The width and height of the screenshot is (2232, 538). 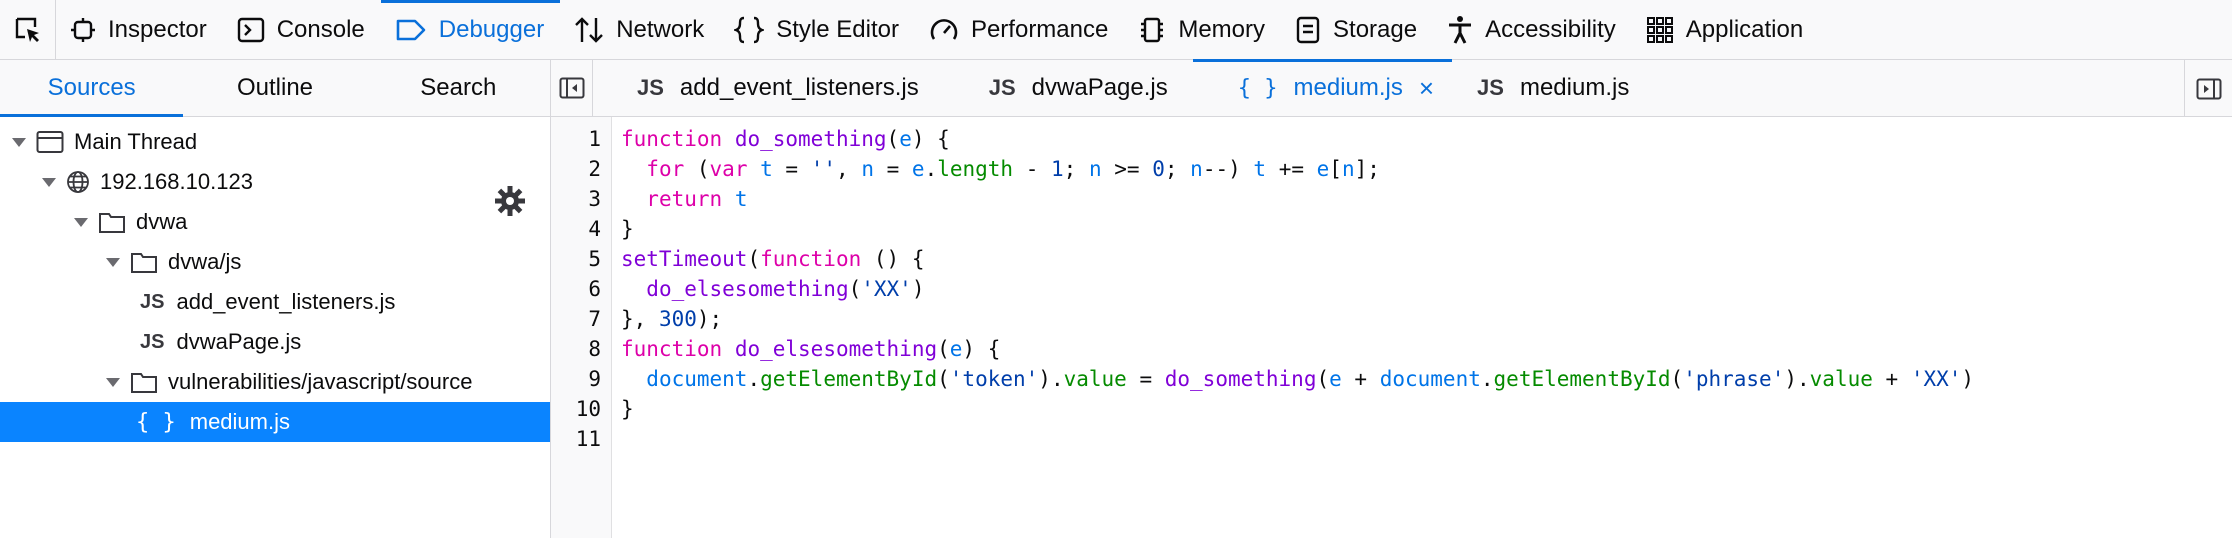 I want to click on tab-memory: Memory, so click(x=1202, y=30).